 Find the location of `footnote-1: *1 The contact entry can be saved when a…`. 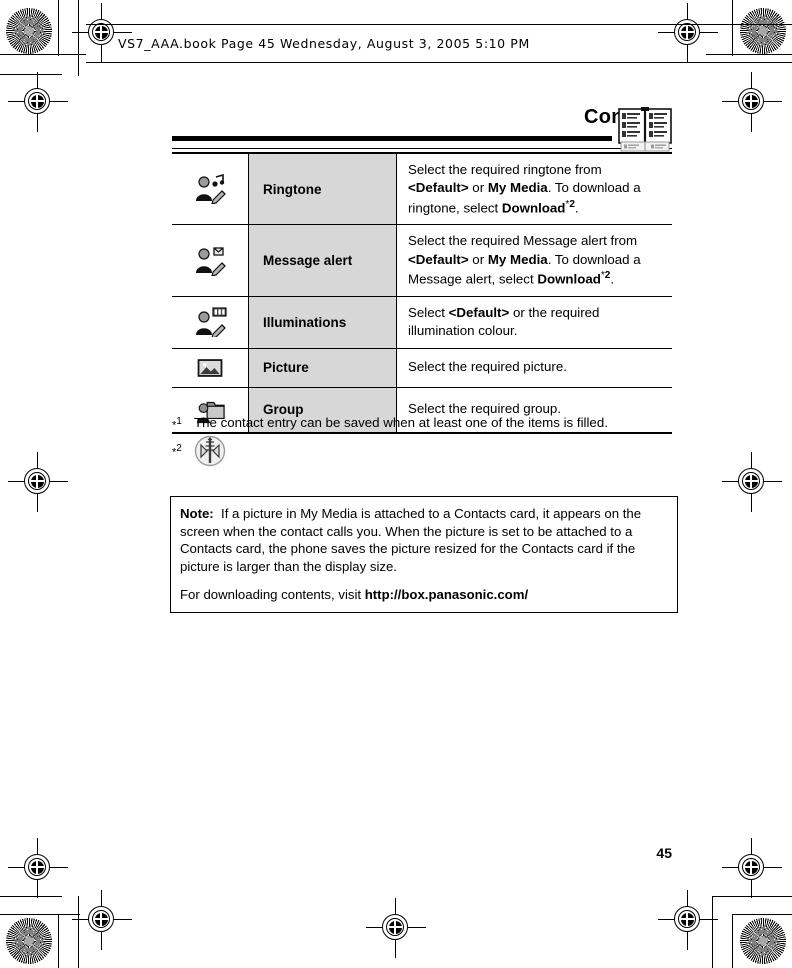

footnote-1: *1 The contact entry can be saved when a… is located at coordinates (427, 423).